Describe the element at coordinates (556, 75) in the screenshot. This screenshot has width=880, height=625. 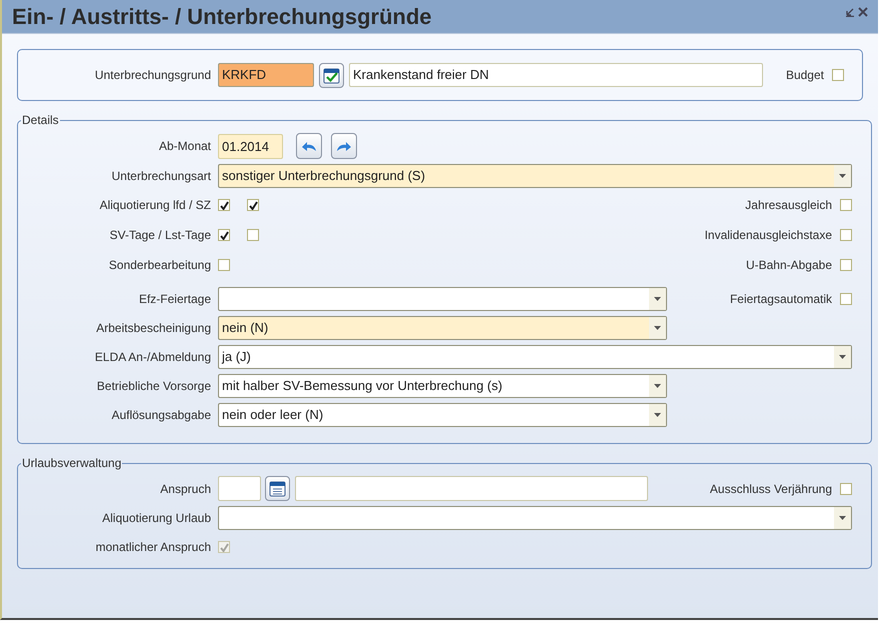
I see `description-field: Krankenstand freier DN` at that location.